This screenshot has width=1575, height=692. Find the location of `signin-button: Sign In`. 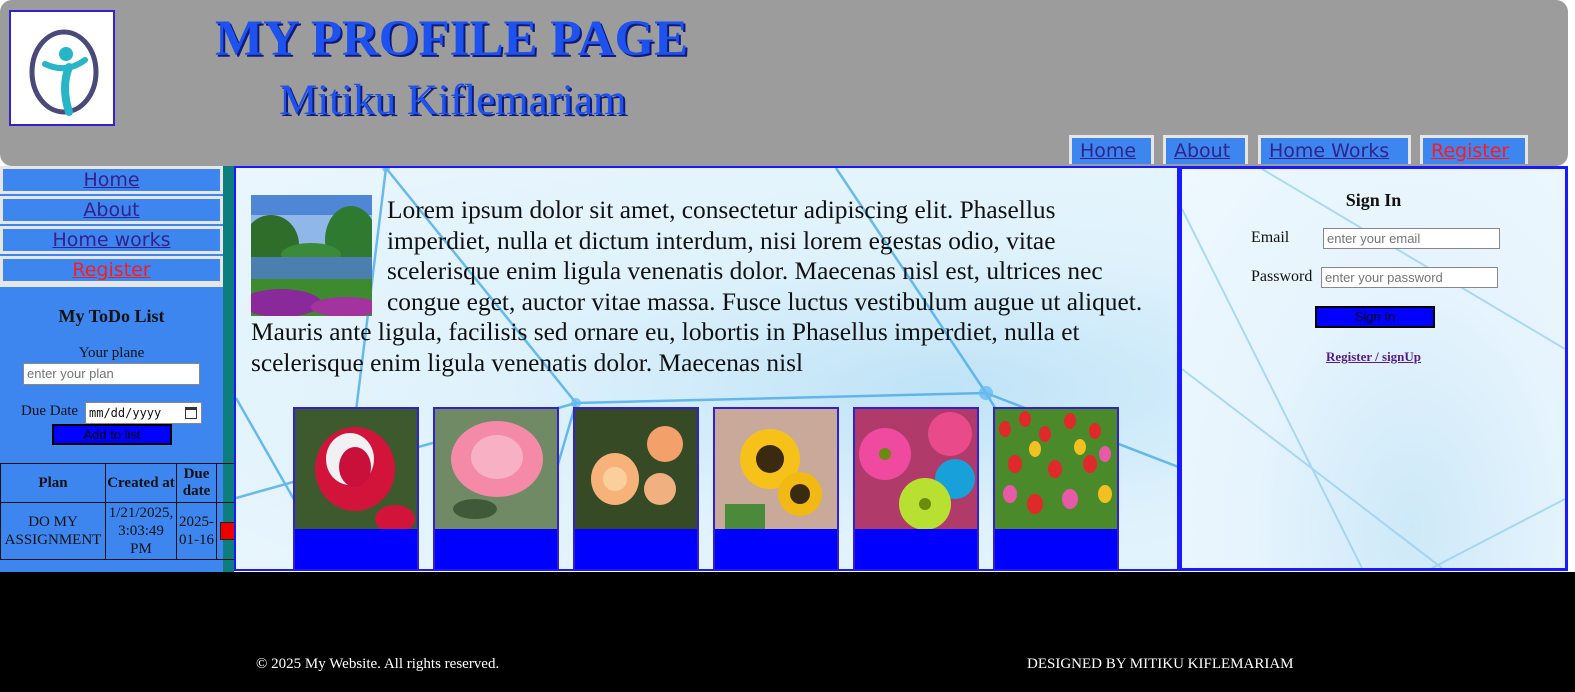

signin-button: Sign In is located at coordinates (1375, 317).